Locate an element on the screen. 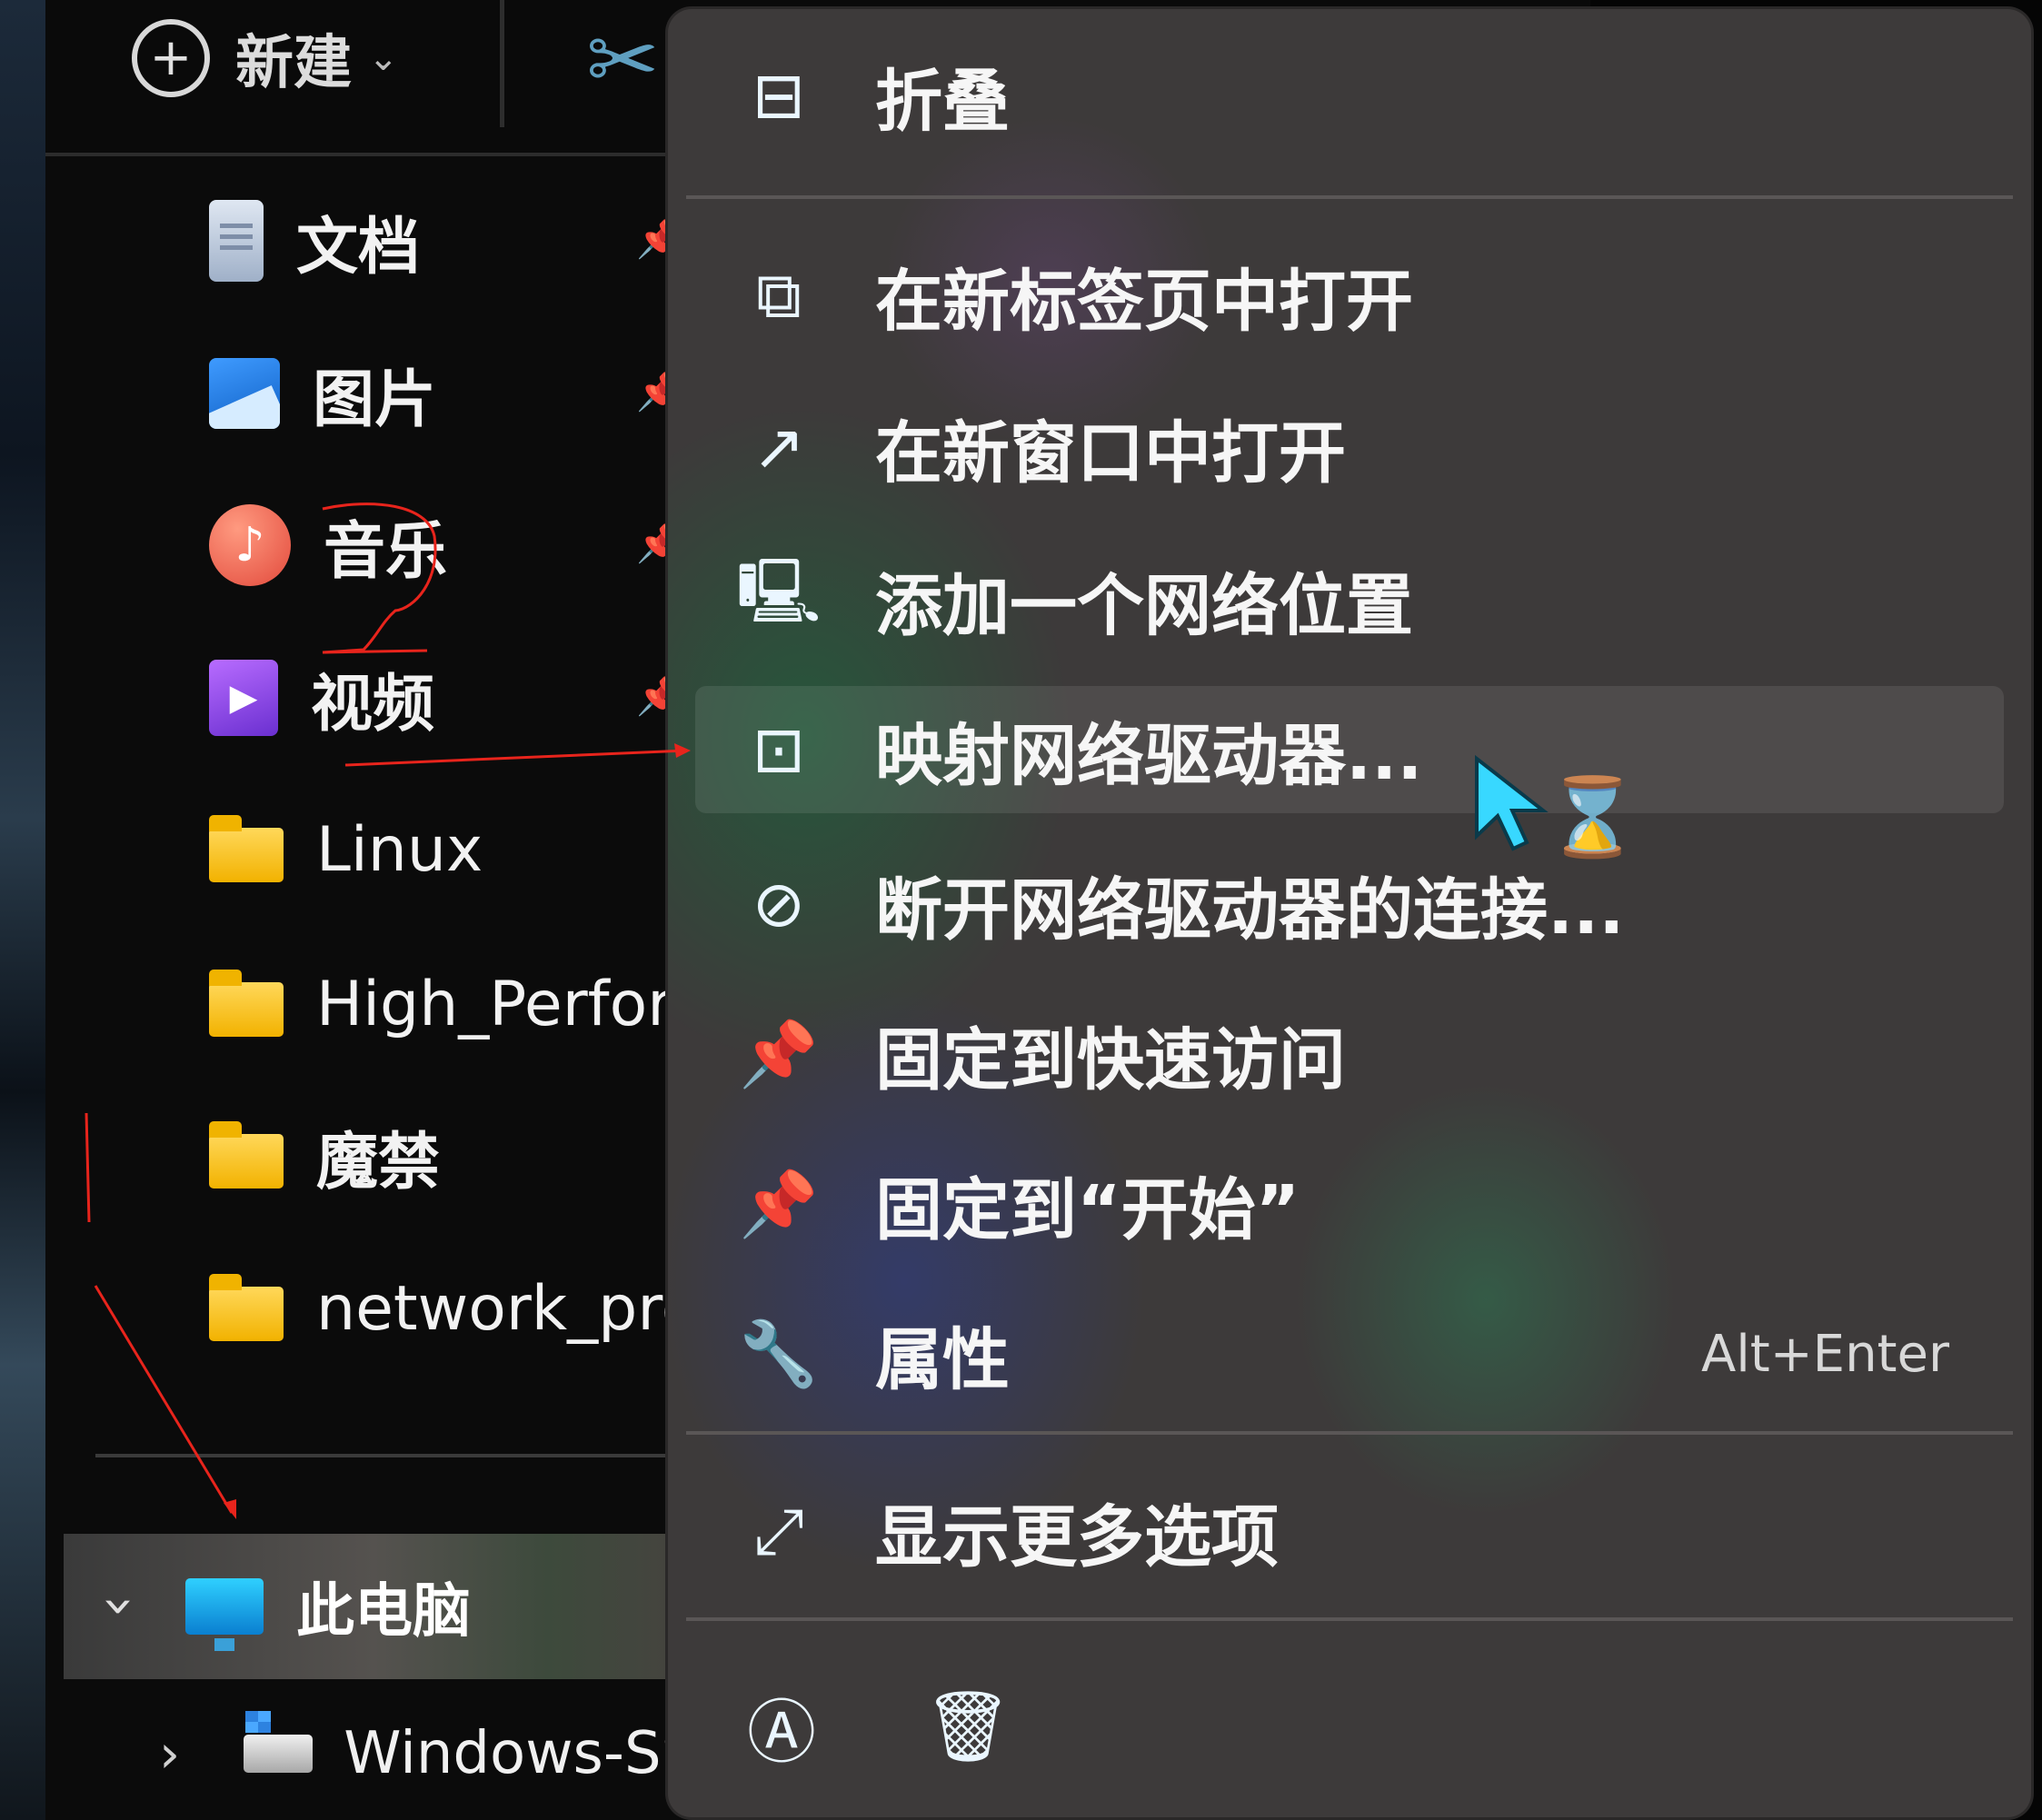 This screenshot has width=2042, height=1820. nav-item-windows-drive: › Windows-SS is located at coordinates (429, 1754).